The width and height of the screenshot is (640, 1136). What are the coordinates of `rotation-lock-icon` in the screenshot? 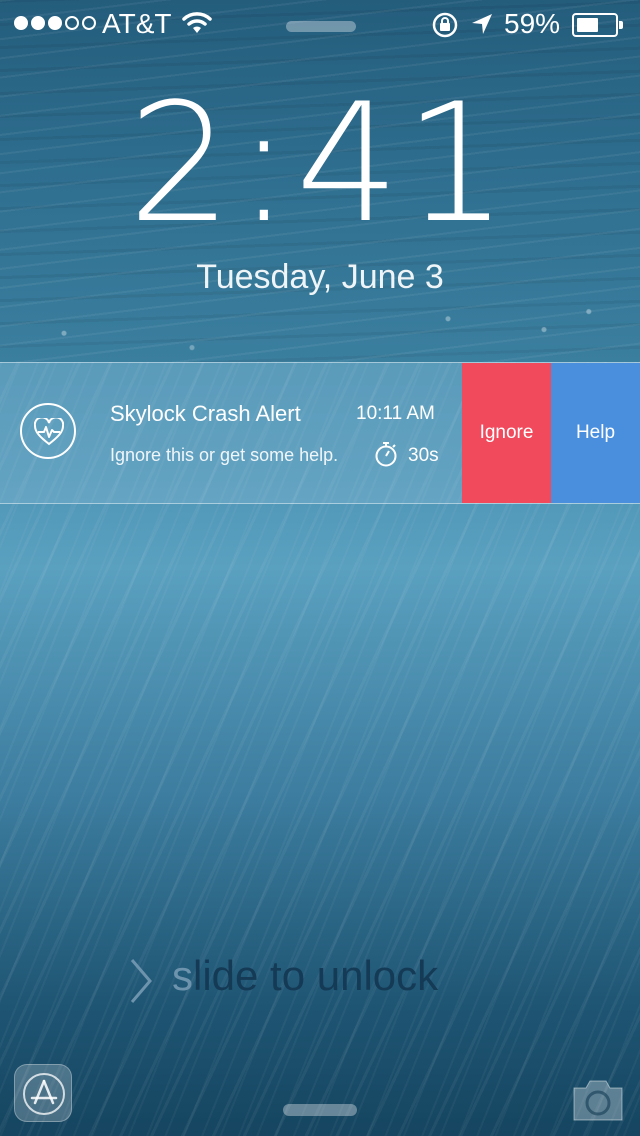 It's located at (445, 27).